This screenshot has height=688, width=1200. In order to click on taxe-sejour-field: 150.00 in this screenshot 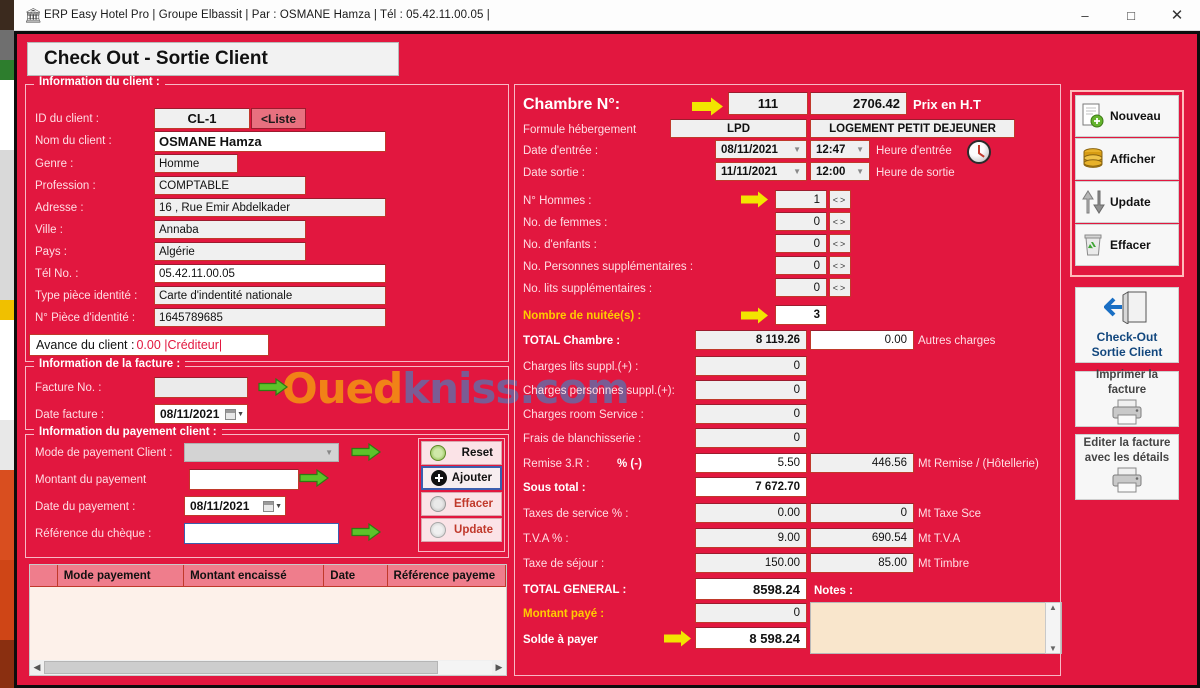, I will do `click(751, 563)`.